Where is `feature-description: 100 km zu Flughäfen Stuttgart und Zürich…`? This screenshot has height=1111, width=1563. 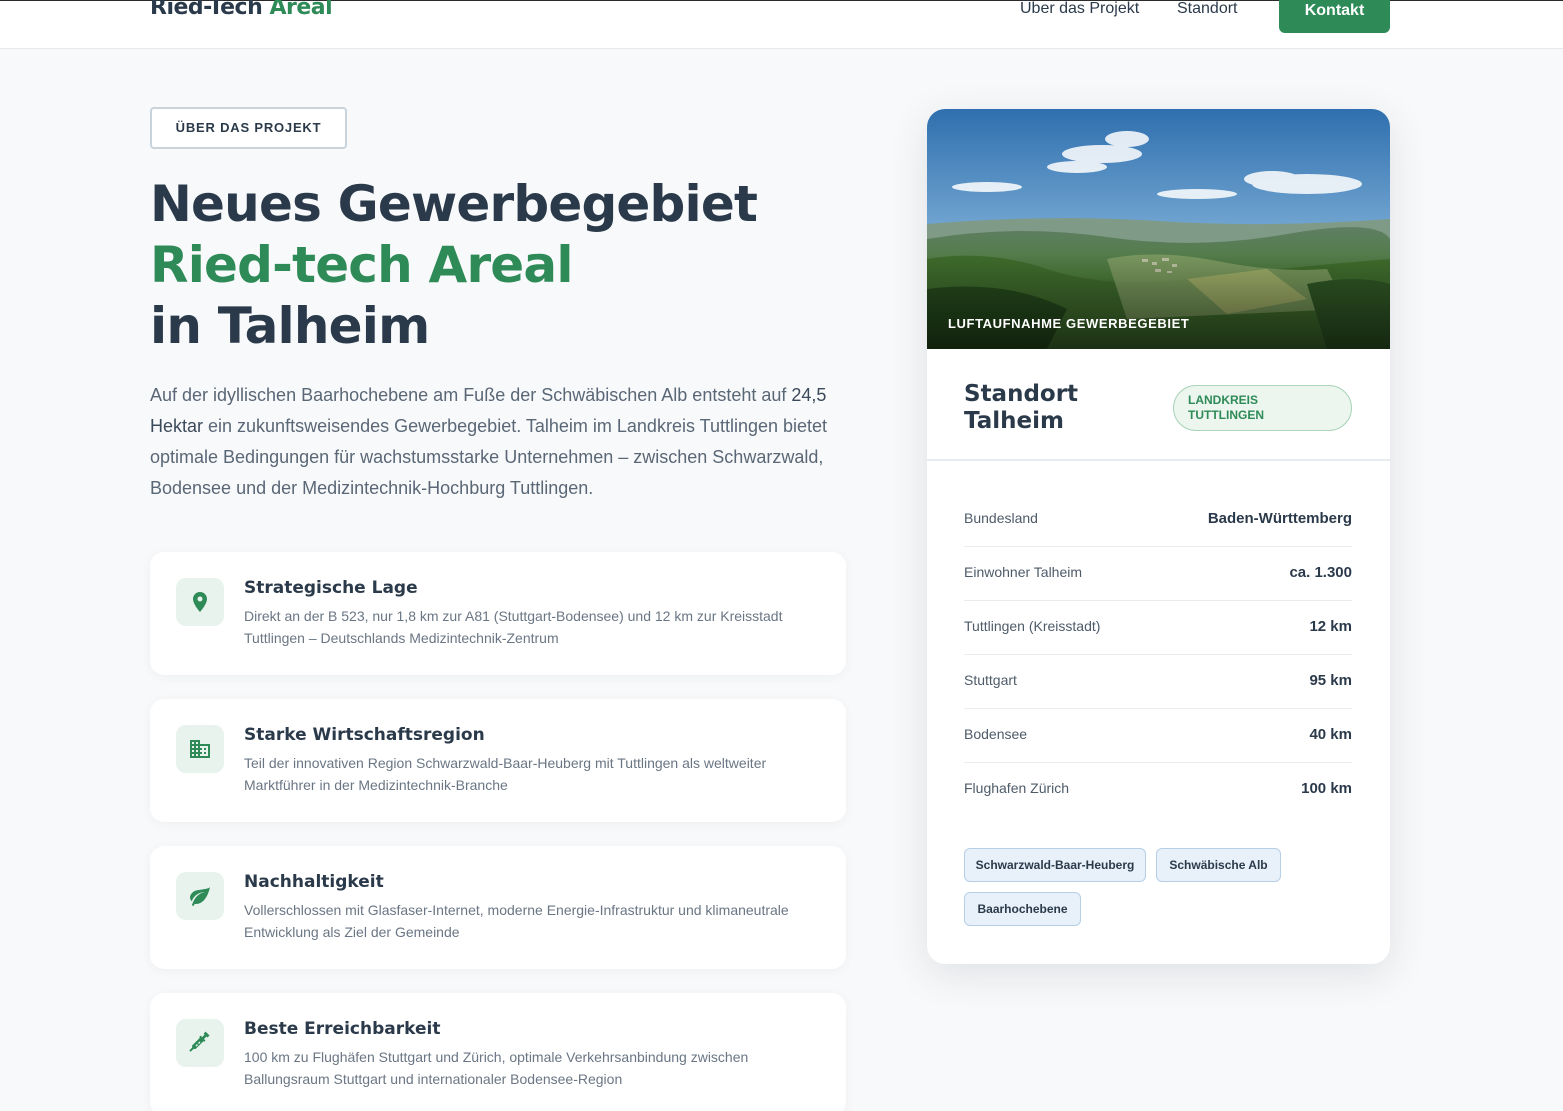
feature-description: 100 km zu Flughäfen Stuttgart und Zürich… is located at coordinates (496, 1068).